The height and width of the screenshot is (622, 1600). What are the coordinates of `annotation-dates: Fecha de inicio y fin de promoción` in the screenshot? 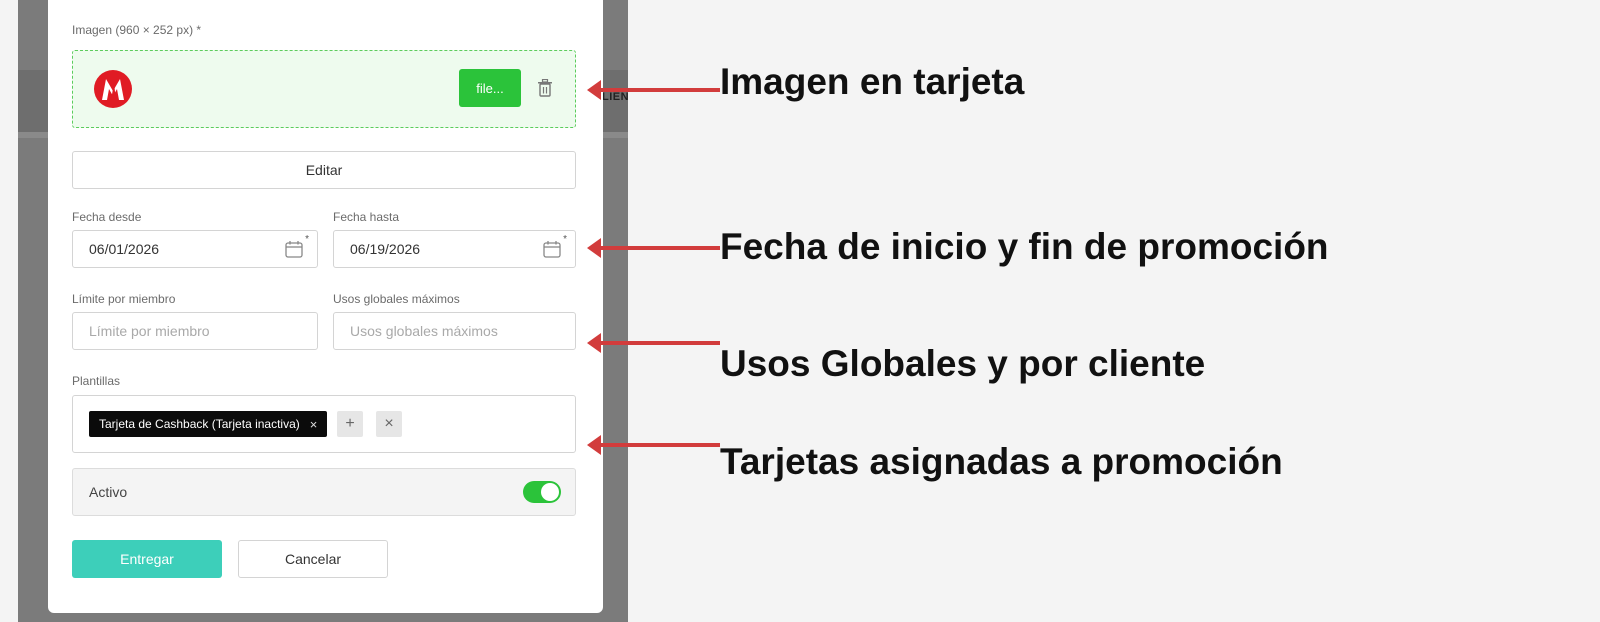 It's located at (1024, 246).